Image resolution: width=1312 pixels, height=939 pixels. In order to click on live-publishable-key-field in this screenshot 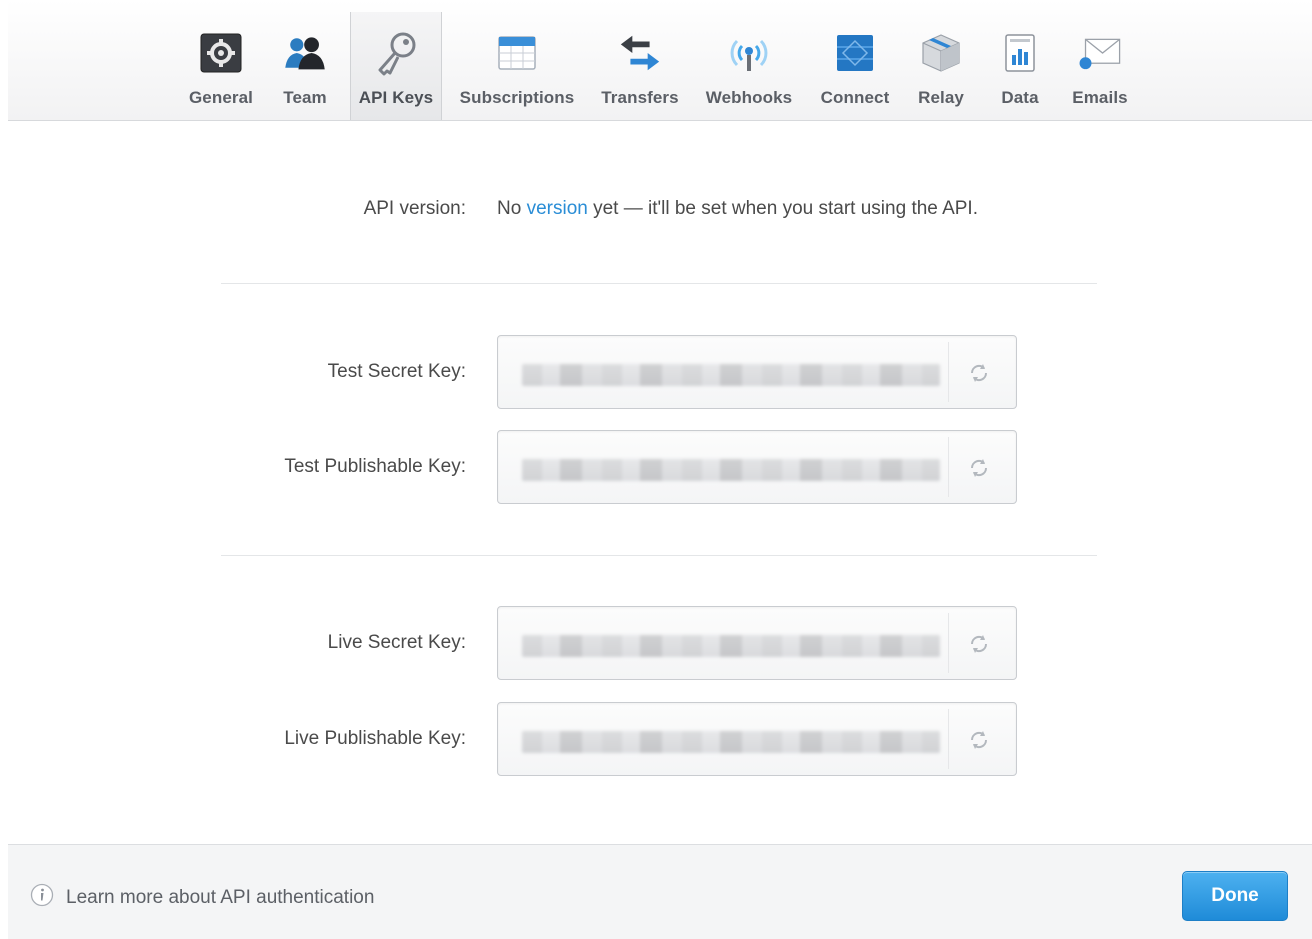, I will do `click(757, 739)`.